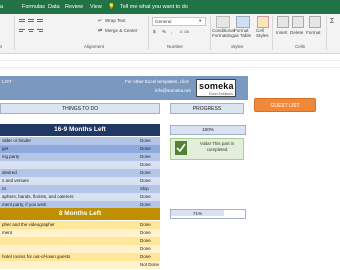 Image resolution: width=340 pixels, height=270 pixels. I want to click on guest-list-button: GUEST LIST, so click(285, 105).